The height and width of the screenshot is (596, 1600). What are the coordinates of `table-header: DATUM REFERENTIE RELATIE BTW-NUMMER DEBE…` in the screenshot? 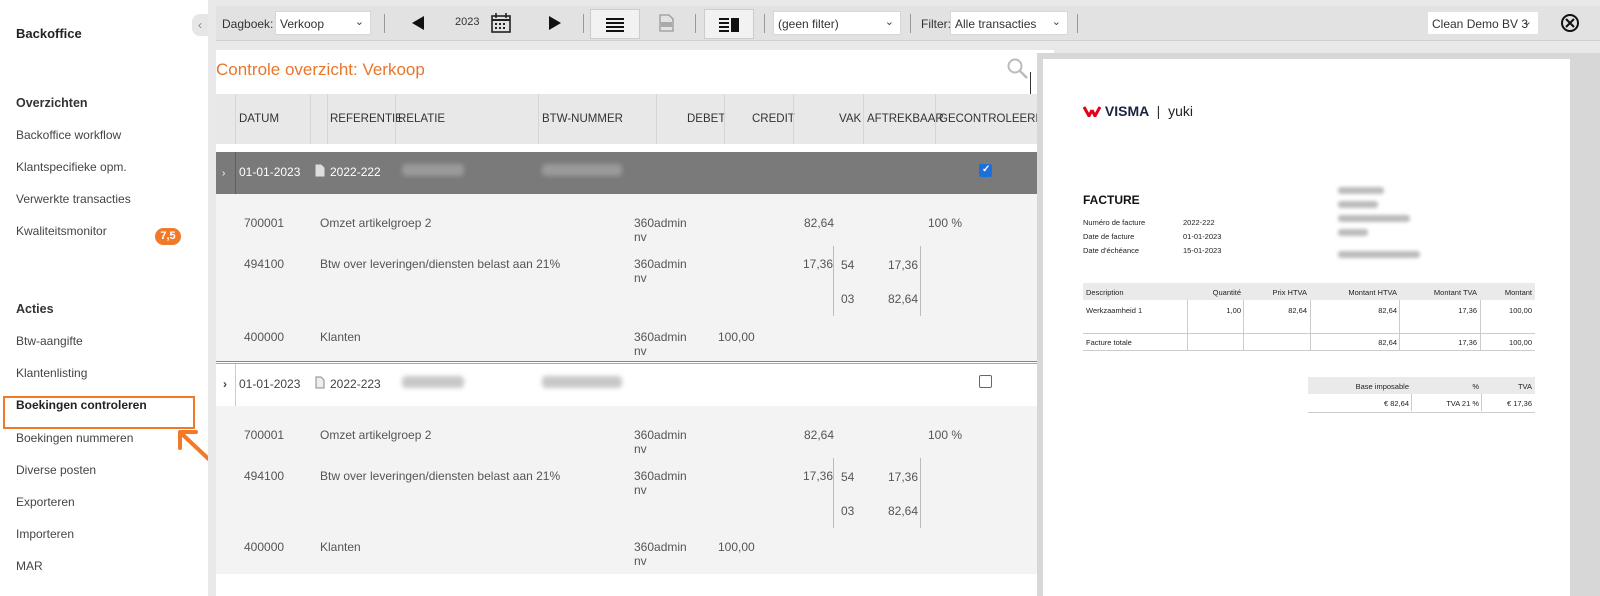 It's located at (630, 119).